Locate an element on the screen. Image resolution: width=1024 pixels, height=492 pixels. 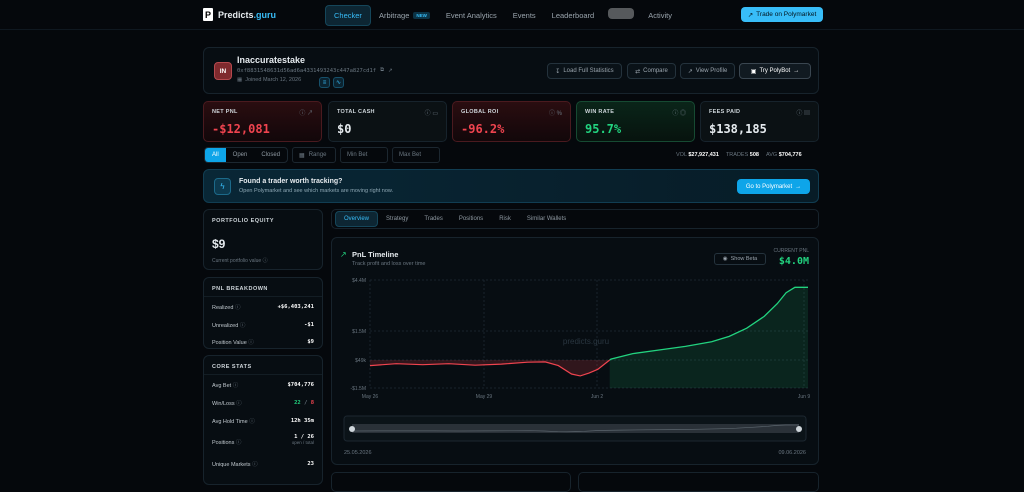
copy-icon: ⧉ is located at coordinates (382, 70).